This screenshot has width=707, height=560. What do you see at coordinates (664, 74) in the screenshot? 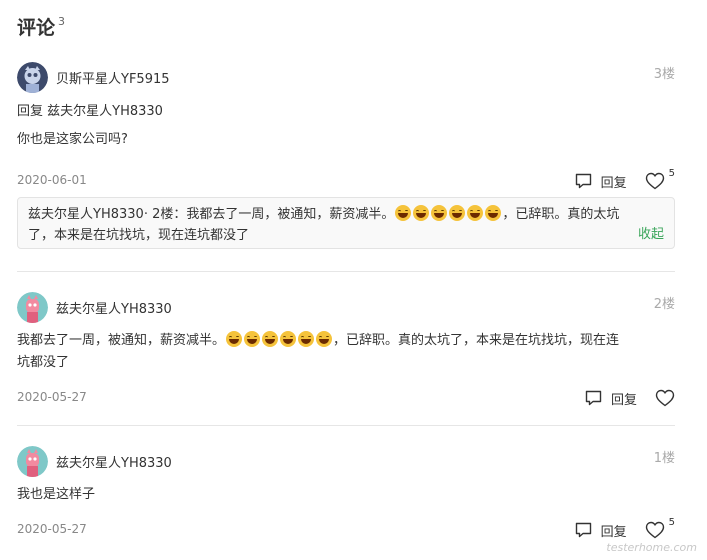
I see `floor-number: 3楼` at bounding box center [664, 74].